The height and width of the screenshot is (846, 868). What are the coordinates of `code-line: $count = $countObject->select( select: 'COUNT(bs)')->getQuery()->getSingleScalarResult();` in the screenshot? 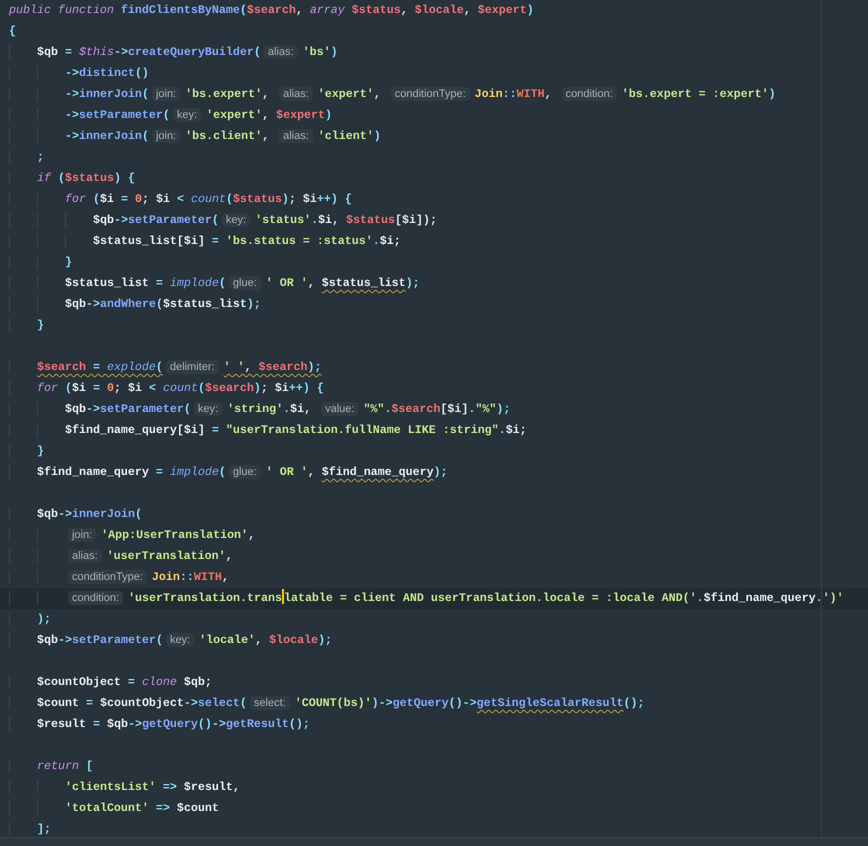 It's located at (438, 703).